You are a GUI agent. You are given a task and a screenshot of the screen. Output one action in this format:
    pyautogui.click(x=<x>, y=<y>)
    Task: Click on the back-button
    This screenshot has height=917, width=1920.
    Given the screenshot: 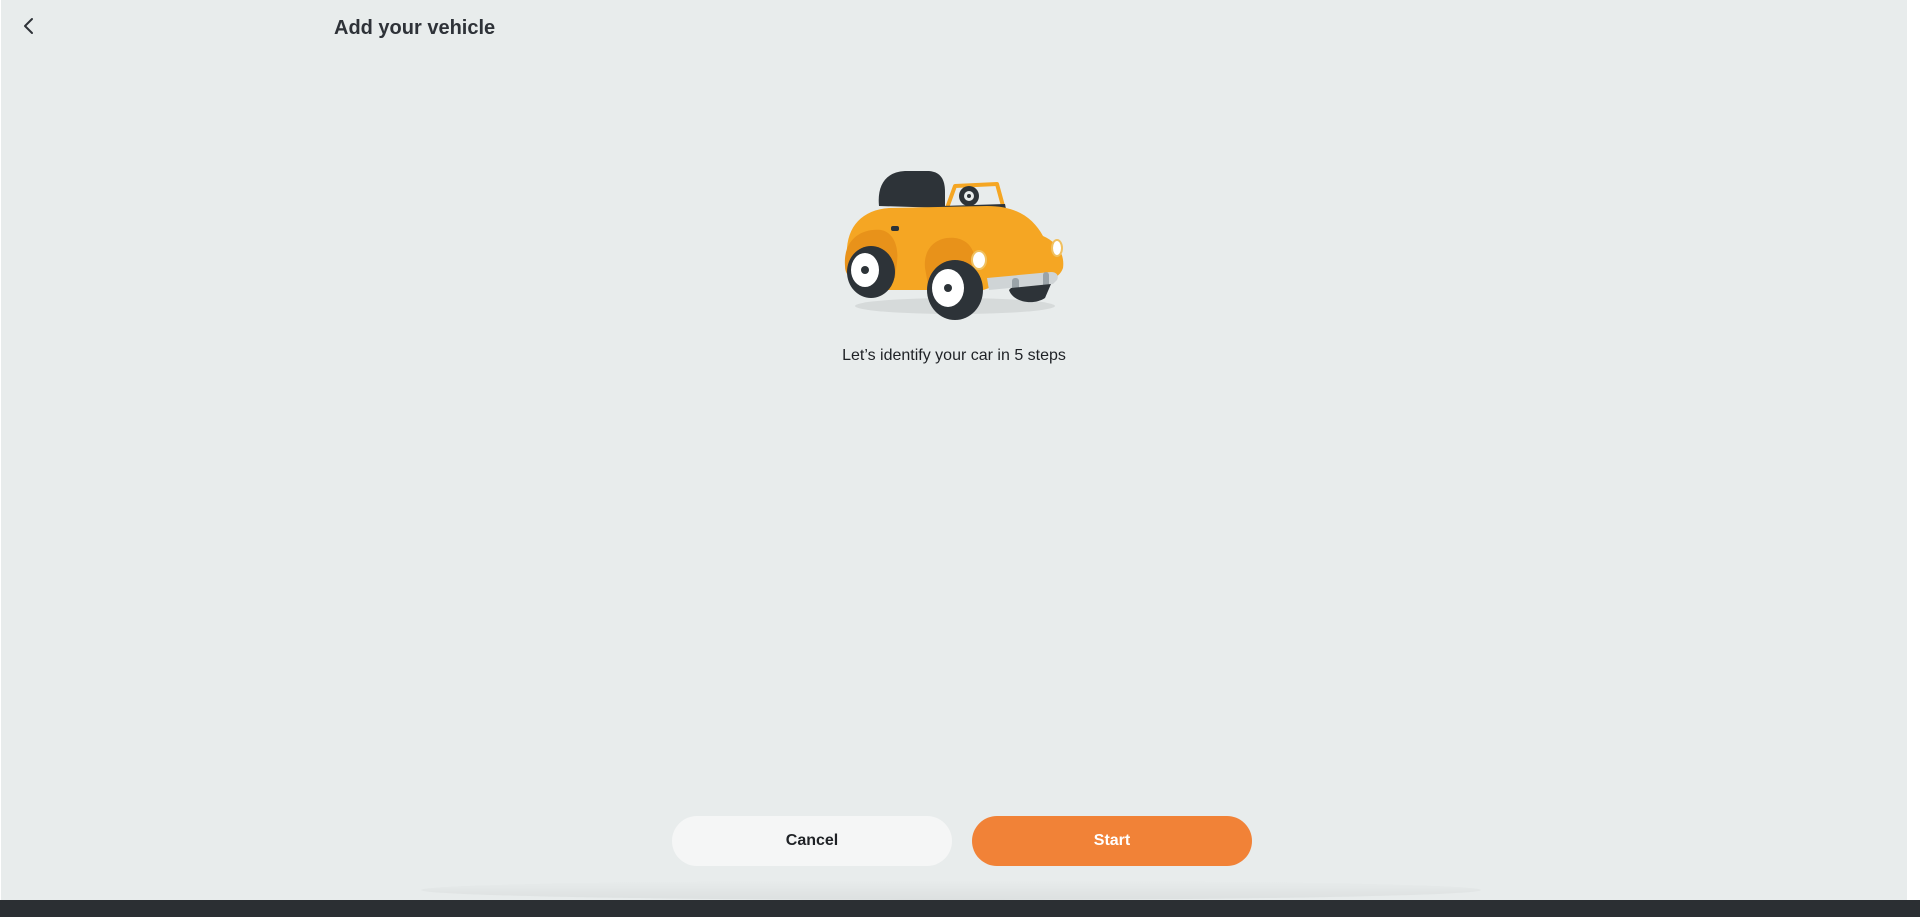 What is the action you would take?
    pyautogui.click(x=29, y=26)
    